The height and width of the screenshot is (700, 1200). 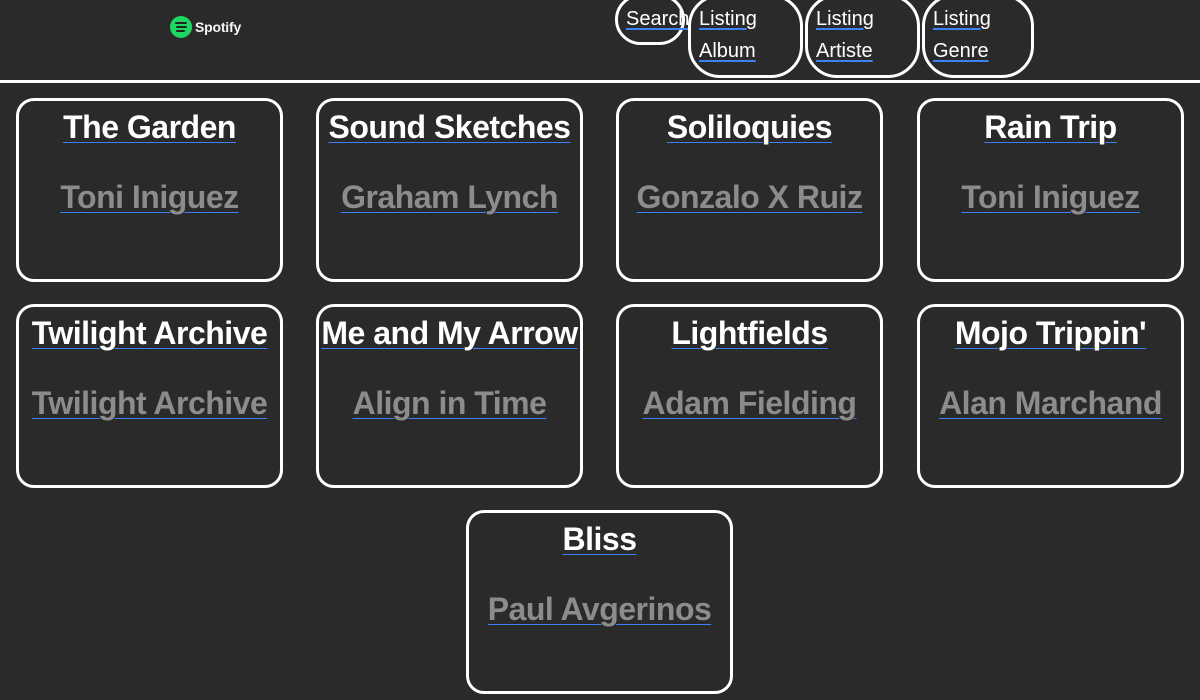 I want to click on album-title-link: The Garden, so click(x=149, y=127).